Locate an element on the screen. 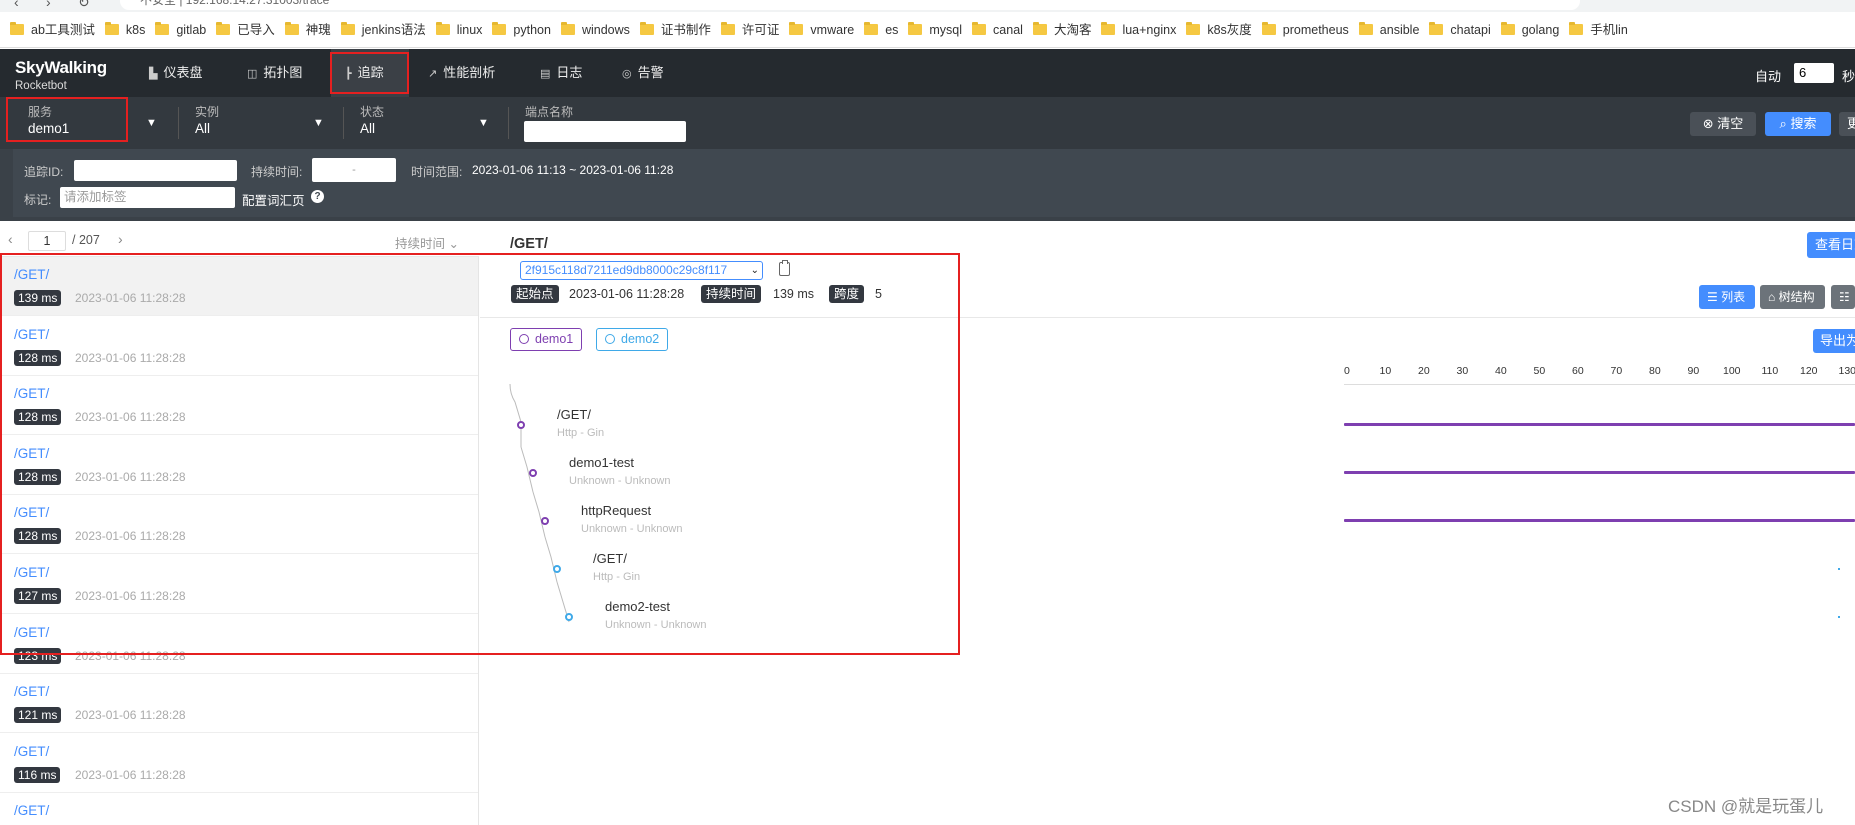 The height and width of the screenshot is (825, 1855). bookmark-item: windows is located at coordinates (595, 29).